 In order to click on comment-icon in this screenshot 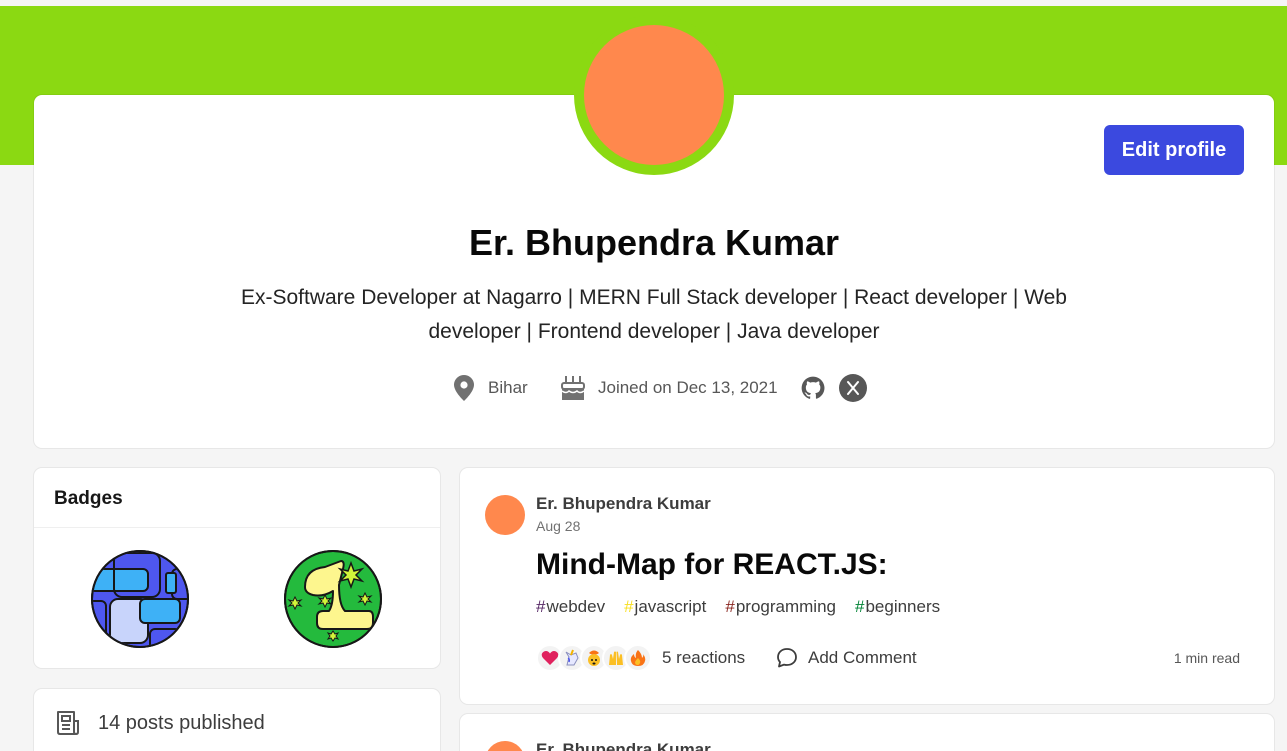, I will do `click(787, 658)`.